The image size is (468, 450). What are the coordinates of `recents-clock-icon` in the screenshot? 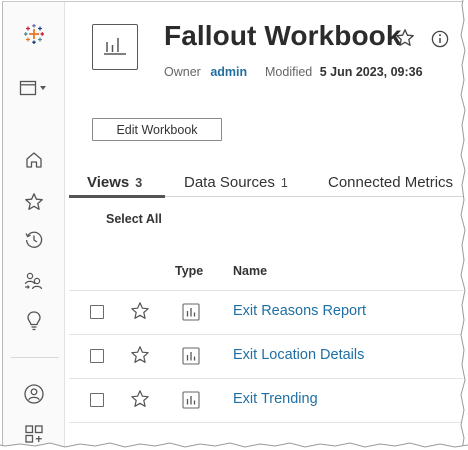 It's located at (34, 240).